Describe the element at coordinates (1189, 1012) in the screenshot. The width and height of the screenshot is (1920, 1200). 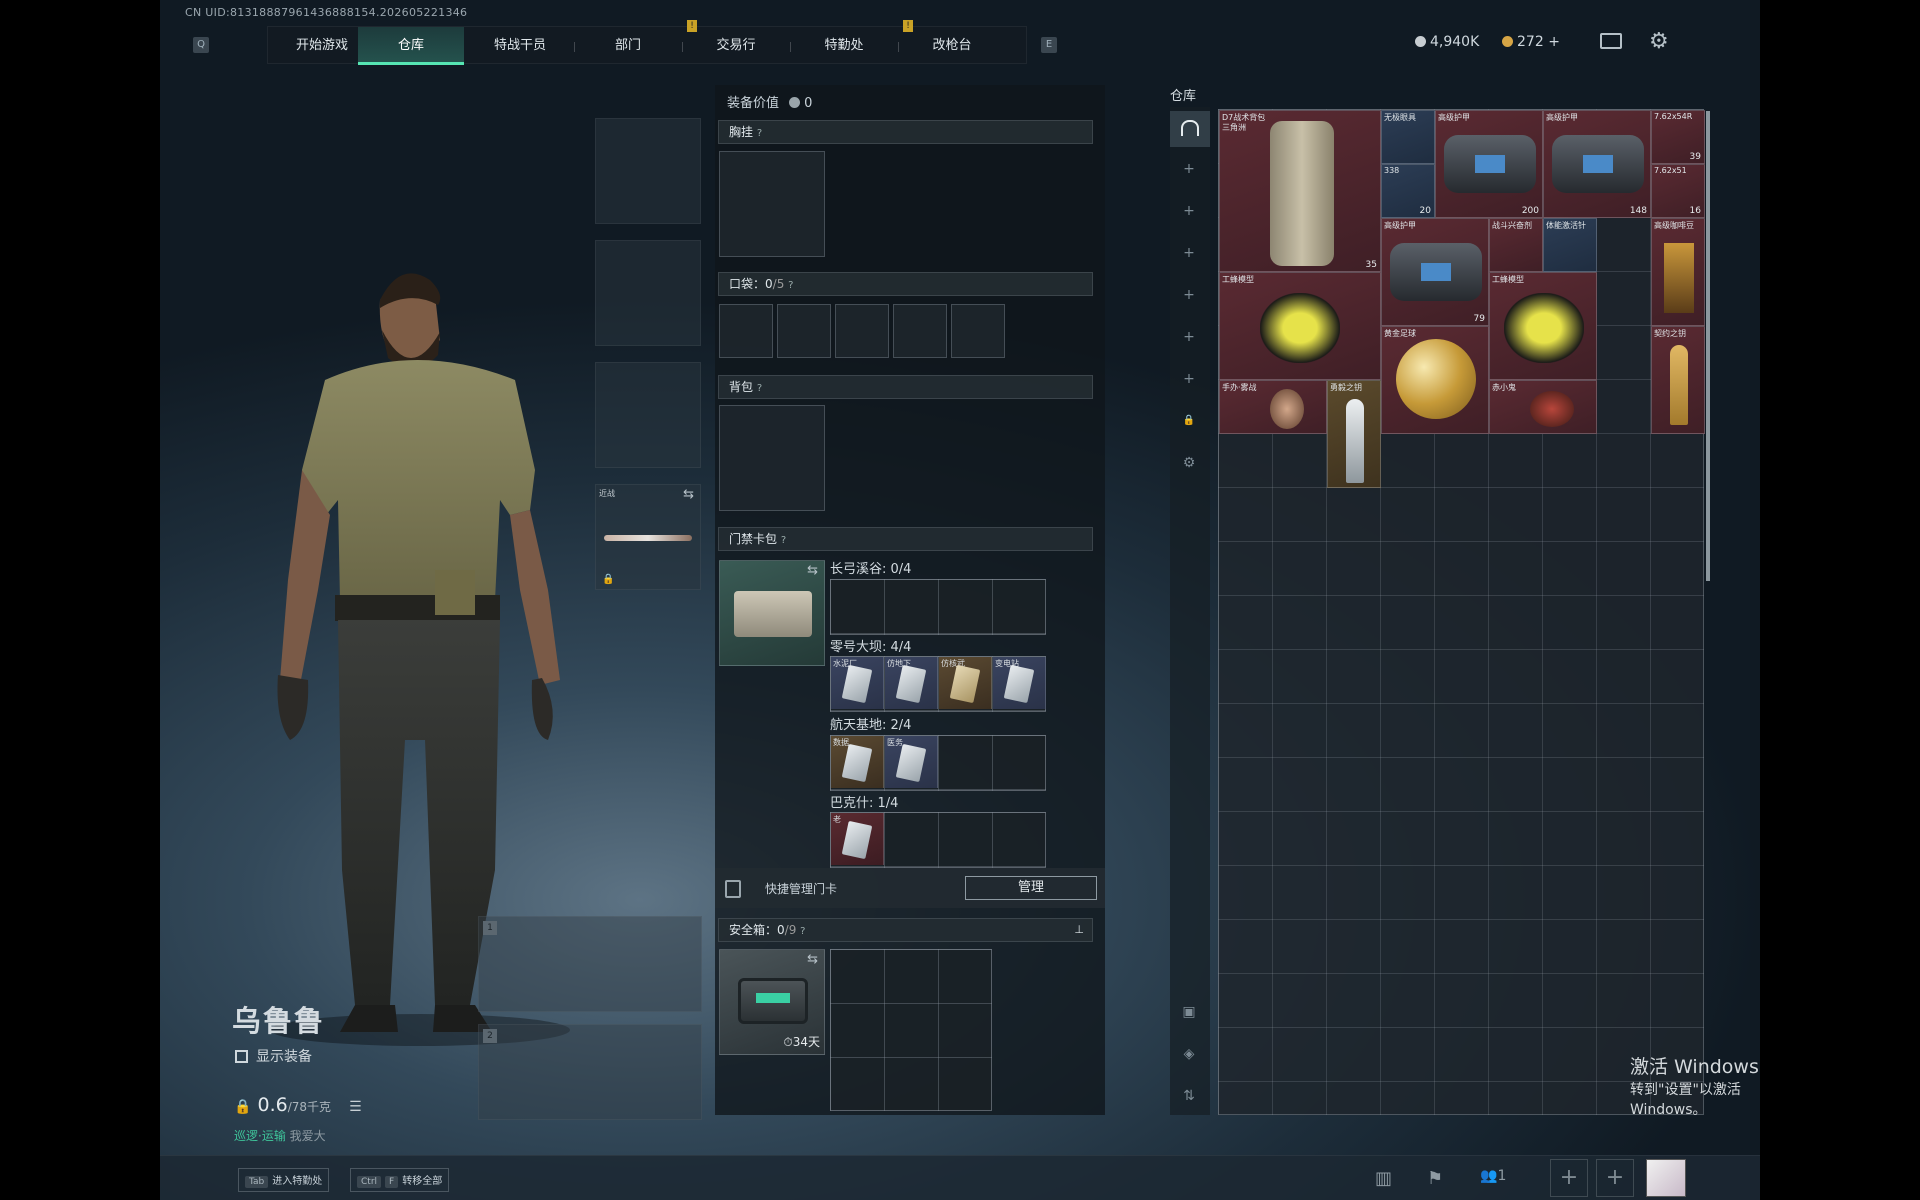
I see `portrait-icon: ▣` at that location.